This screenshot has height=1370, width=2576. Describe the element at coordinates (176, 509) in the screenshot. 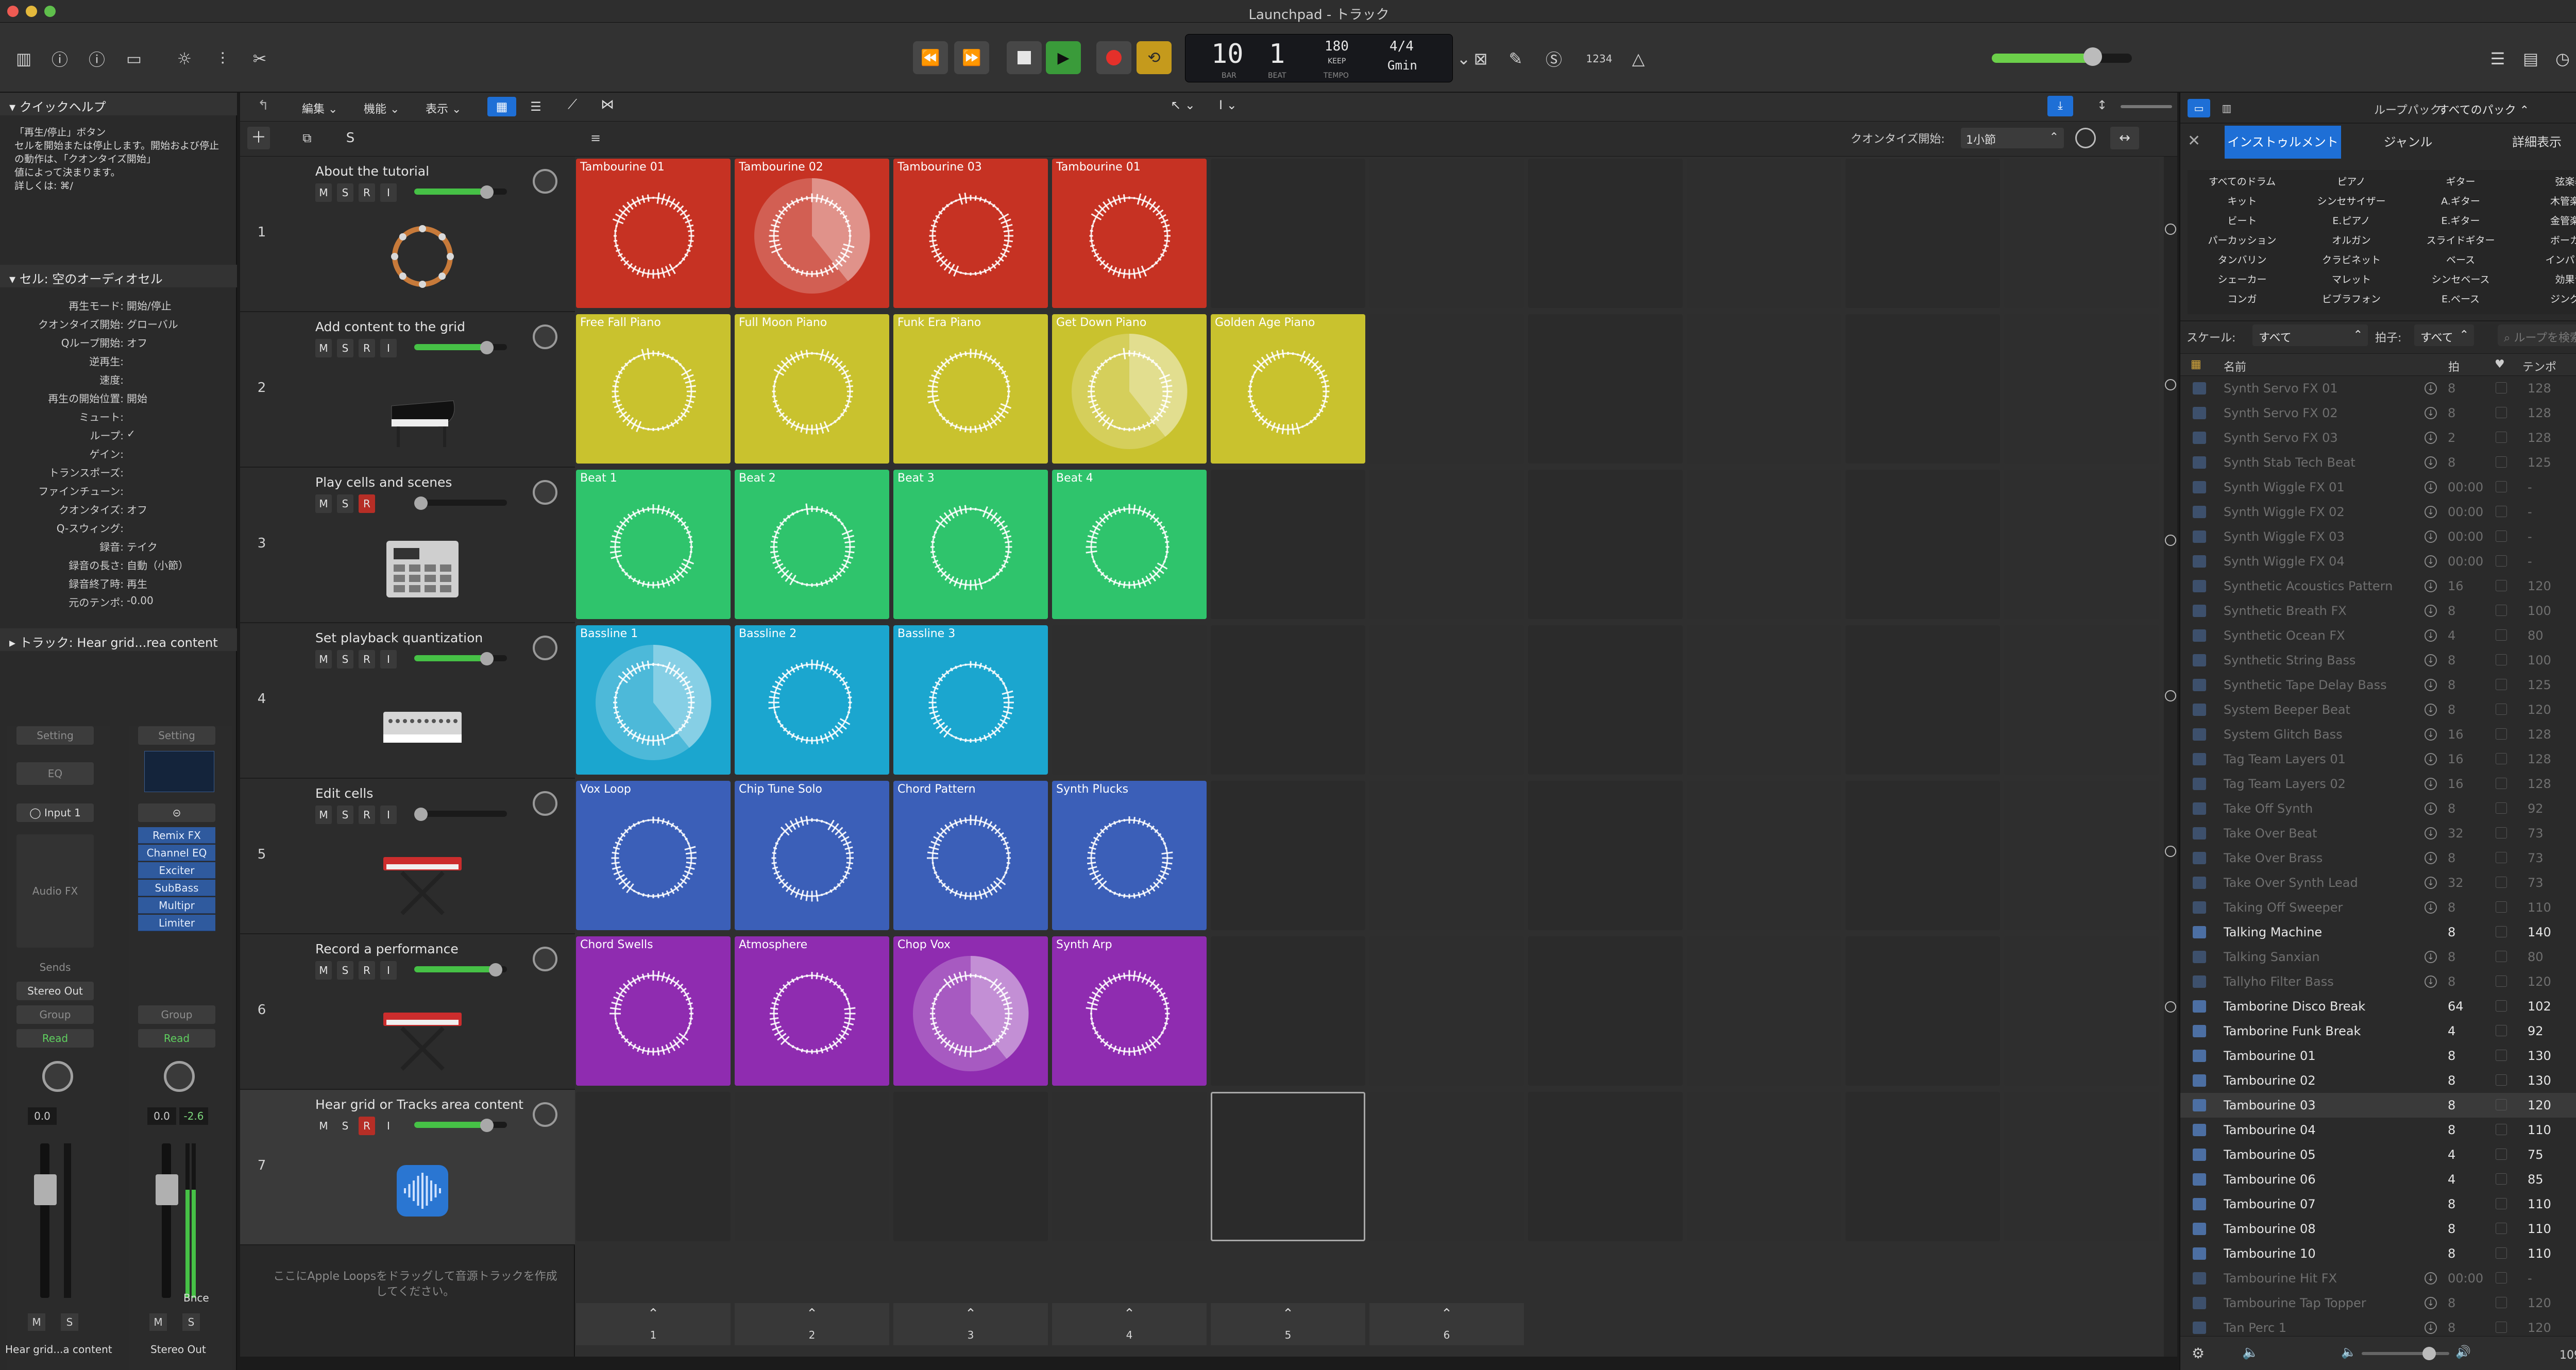

I see `param-value: オフ` at that location.